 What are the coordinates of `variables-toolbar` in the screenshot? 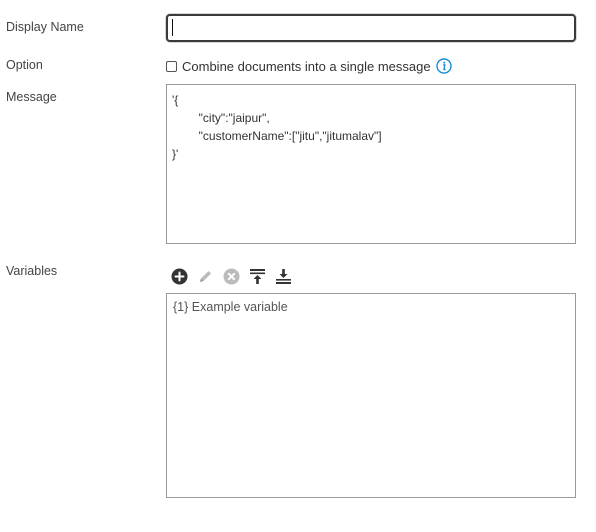 It's located at (235, 276).